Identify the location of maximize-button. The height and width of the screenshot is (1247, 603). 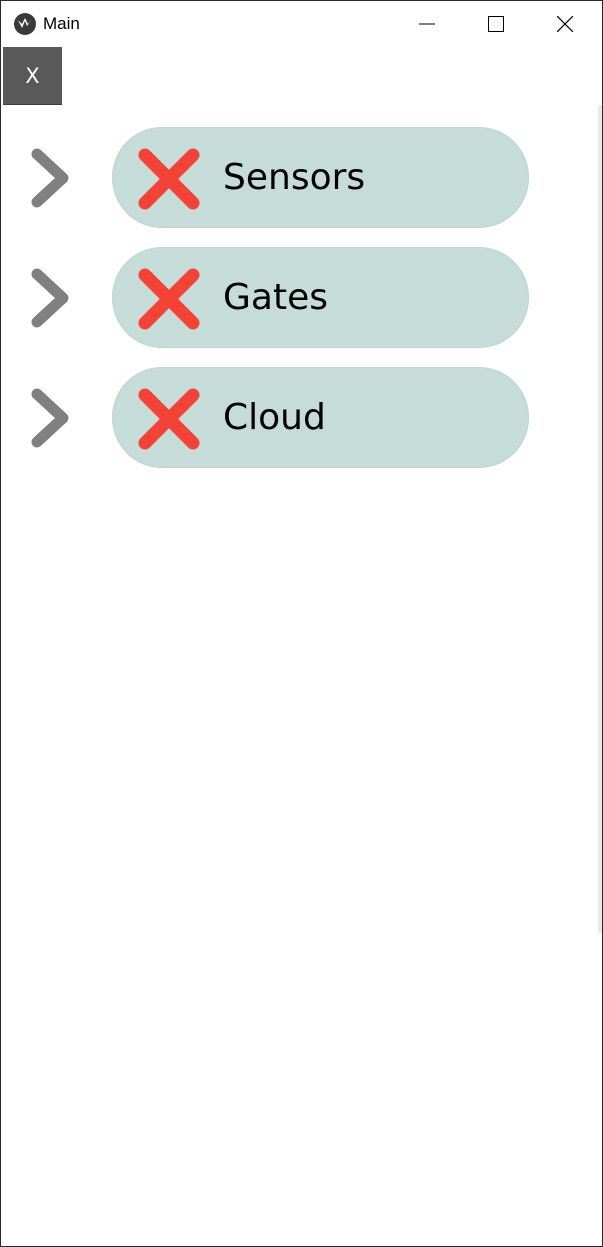
(496, 24).